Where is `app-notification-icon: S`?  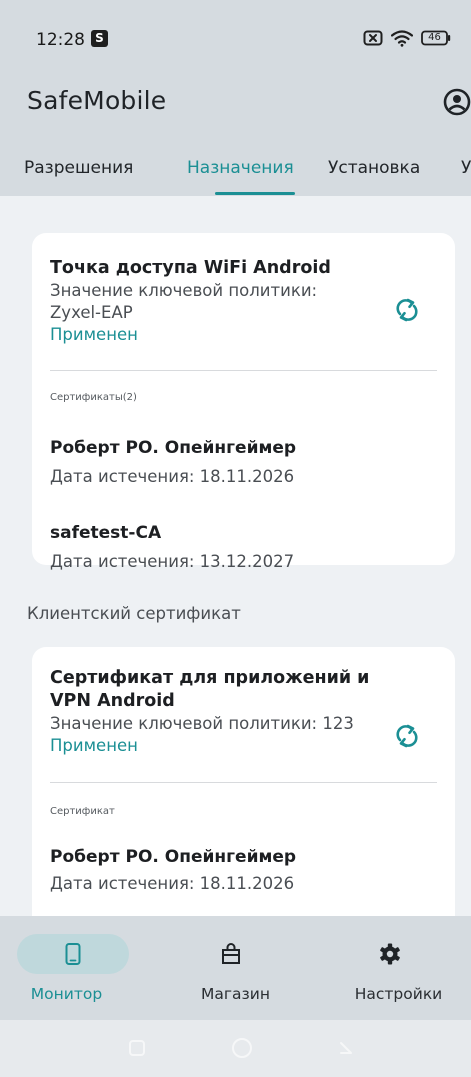 app-notification-icon: S is located at coordinates (99, 38).